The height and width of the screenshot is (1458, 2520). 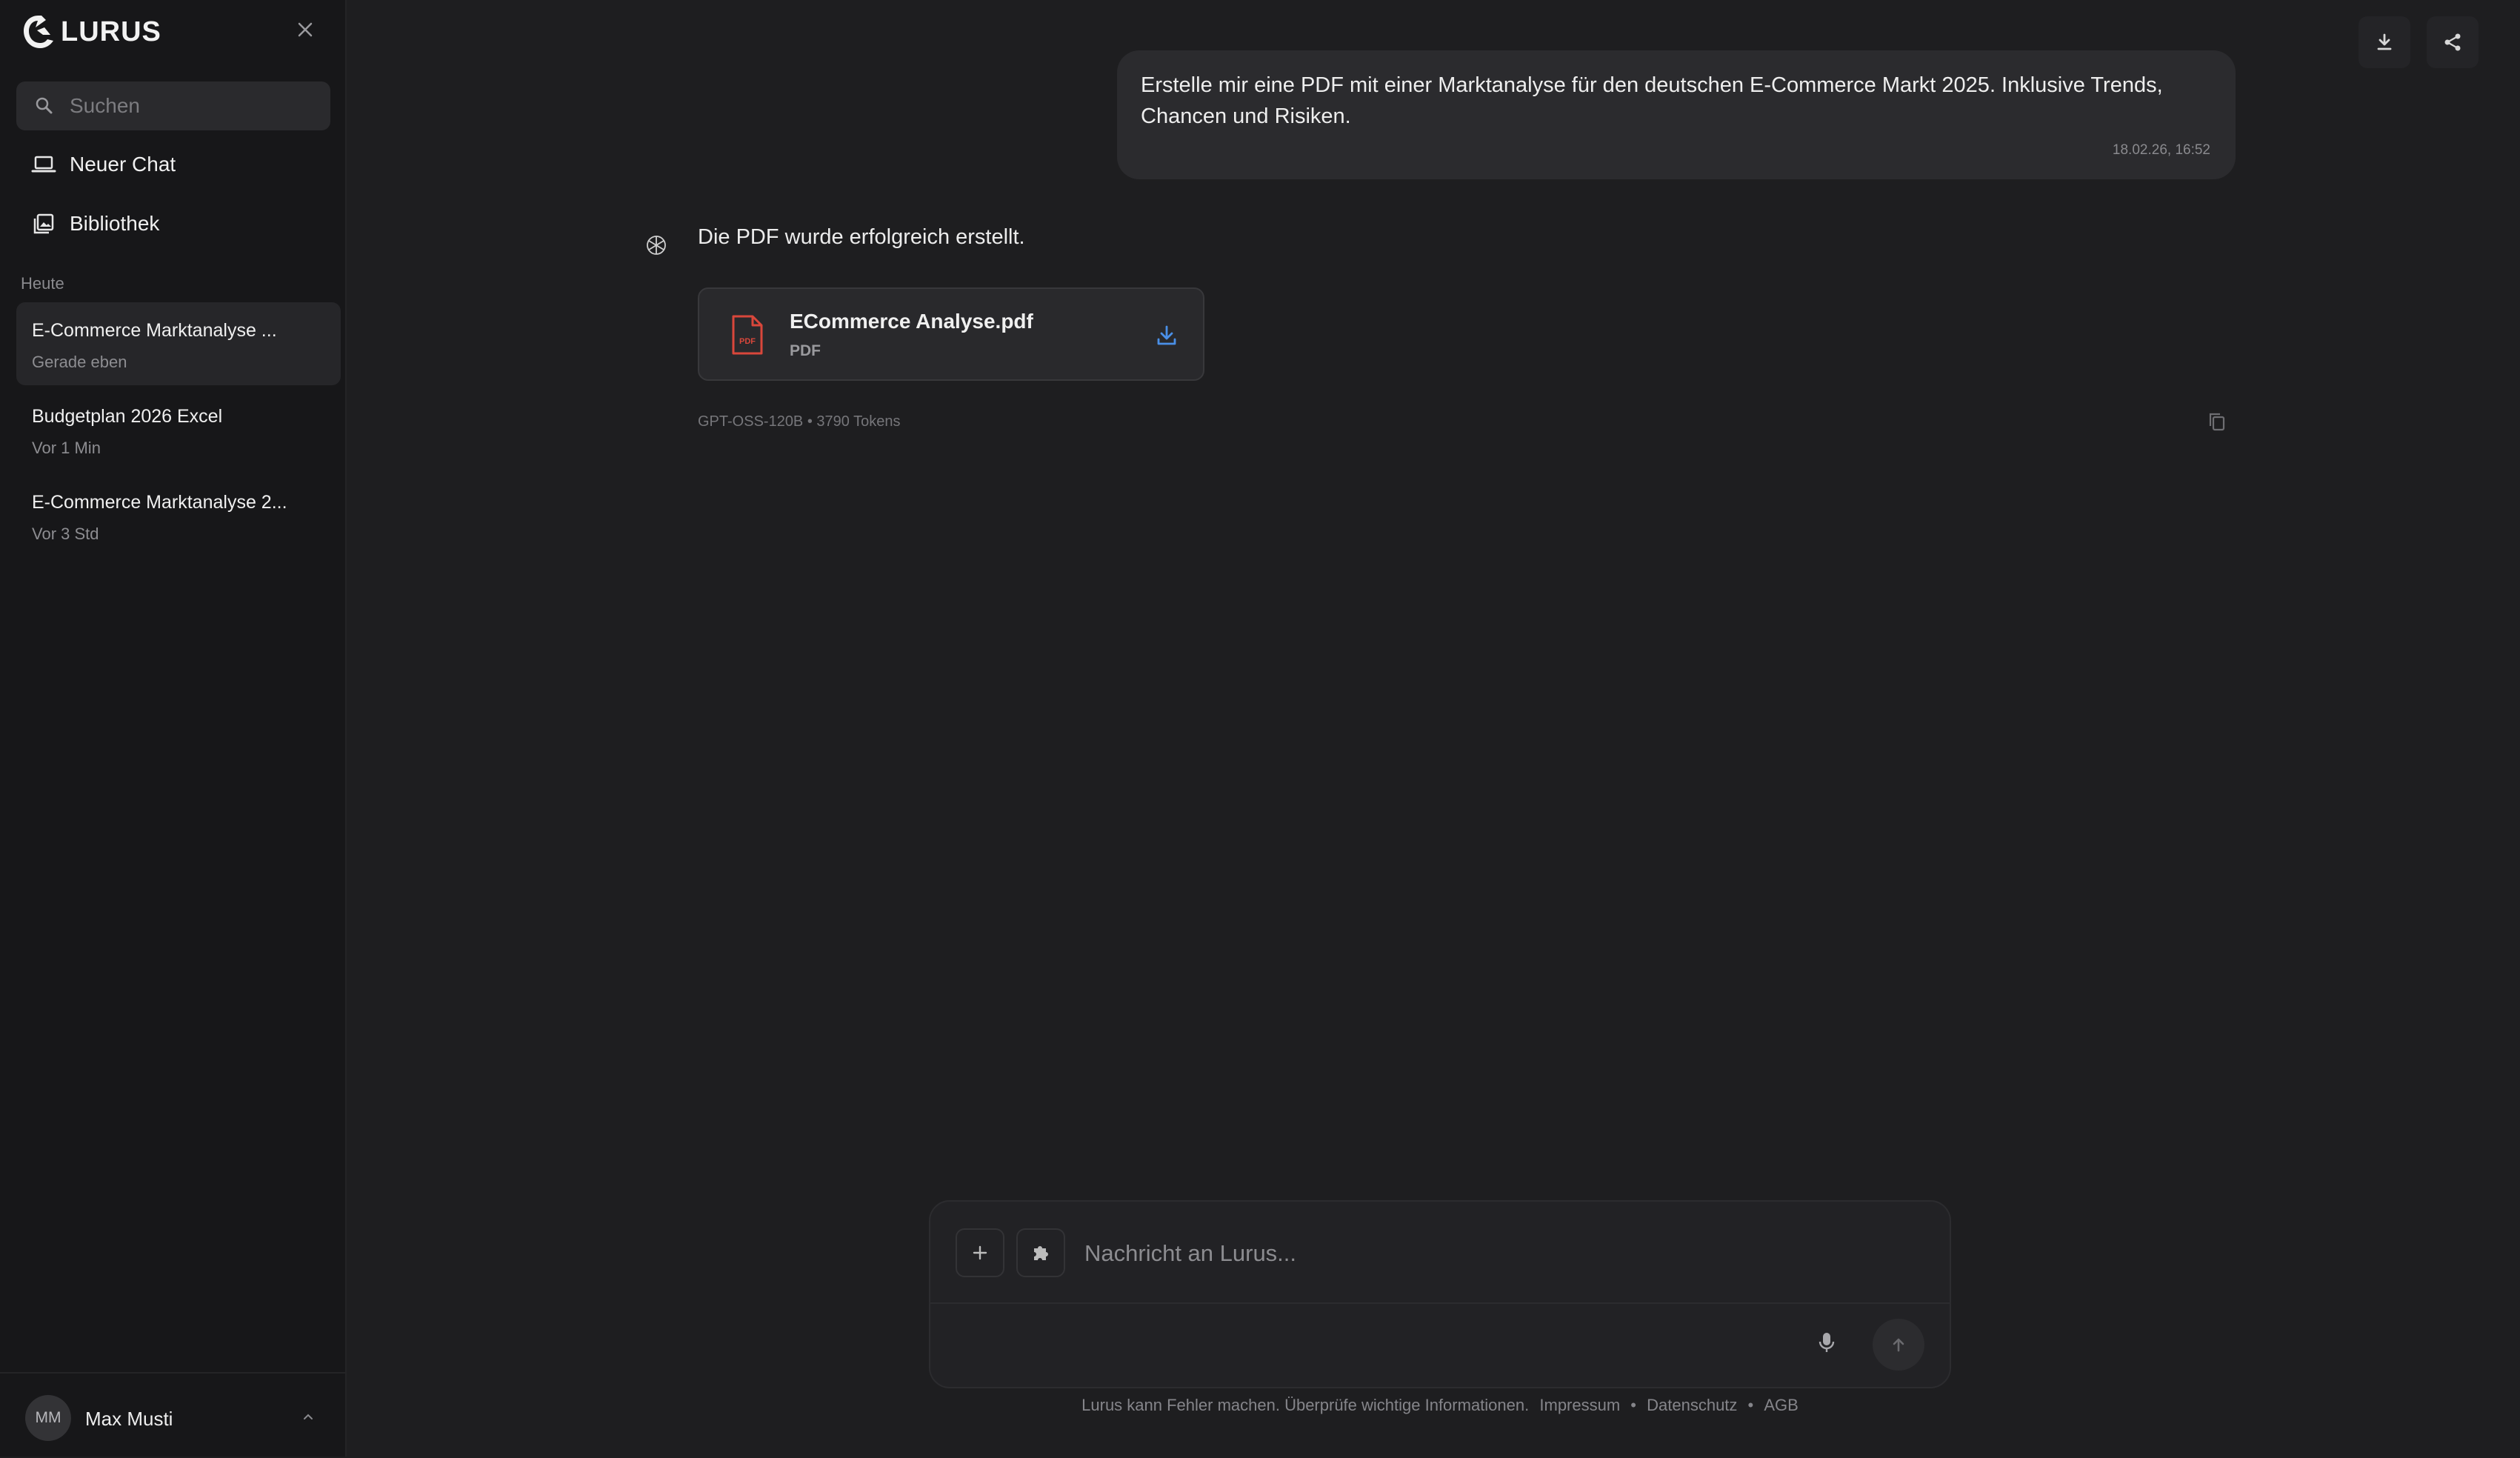 What do you see at coordinates (951, 334) in the screenshot?
I see `file-attachment-card: PDF ECommerce Analyse.pdf PDF` at bounding box center [951, 334].